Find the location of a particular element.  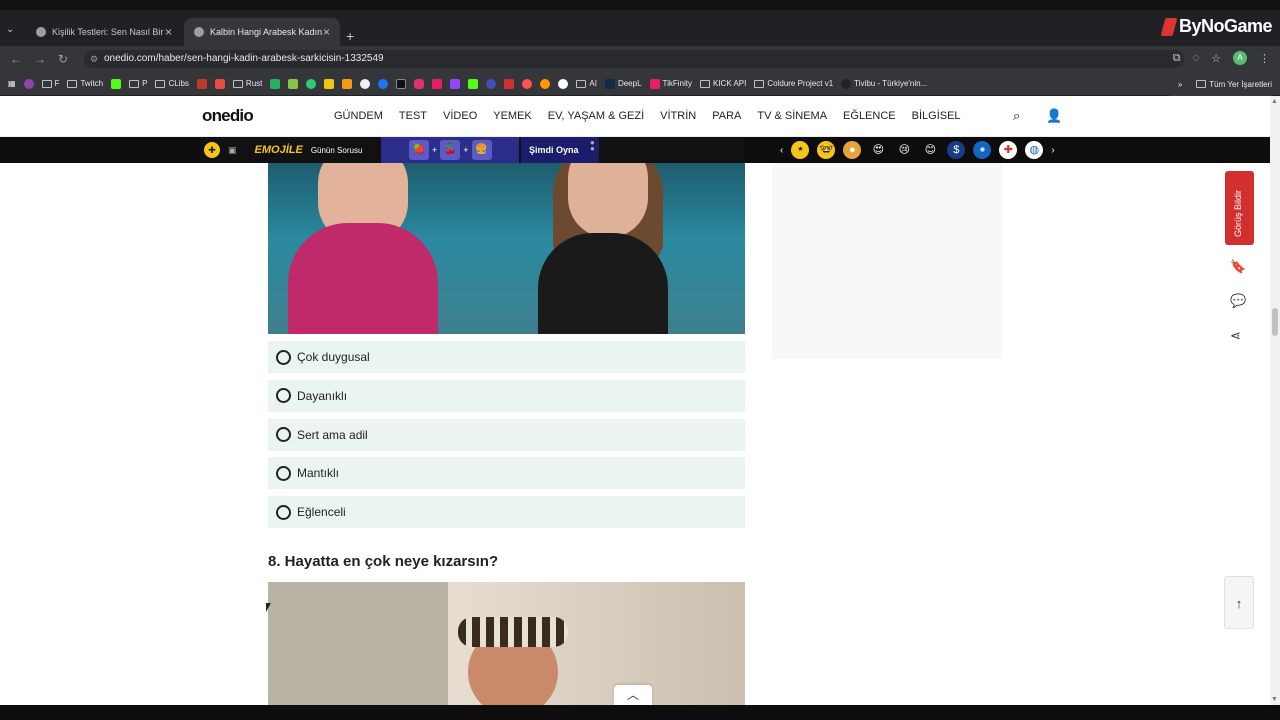

browser-tab-2: Kalbin Hangi Arabesk Kadın Gi... × is located at coordinates (262, 32).